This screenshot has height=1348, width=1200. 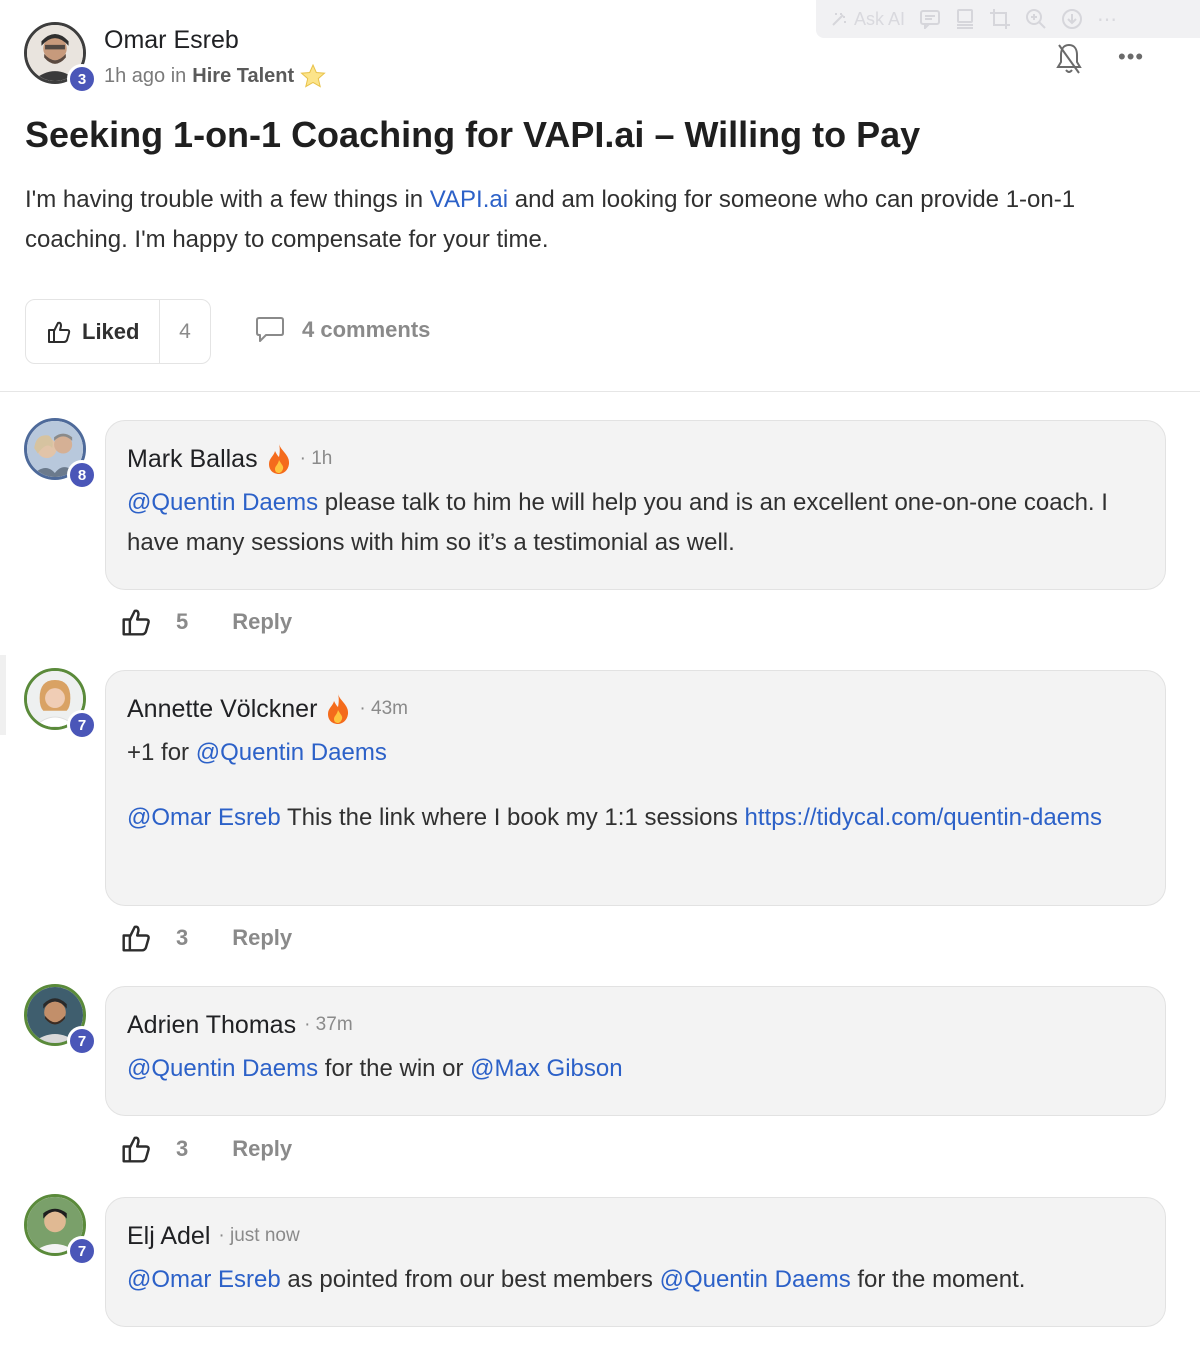 I want to click on comment-body: as pointed from our best members, so click(x=470, y=1279).